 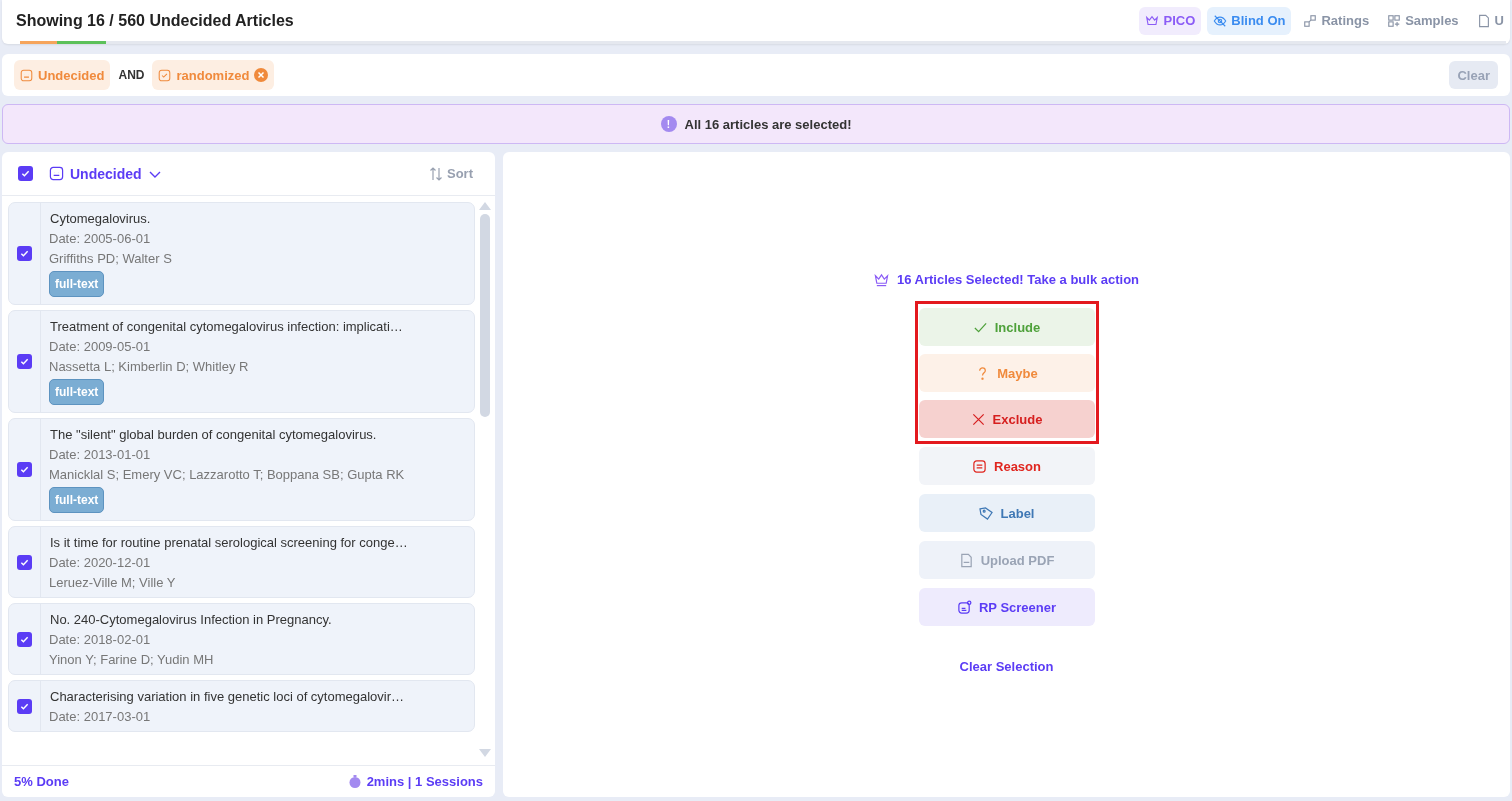 What do you see at coordinates (227, 474) in the screenshot?
I see `article-authors: Manicklal S; Emery VC; Lazzarotto T; Boppana SB; Gupta RK` at bounding box center [227, 474].